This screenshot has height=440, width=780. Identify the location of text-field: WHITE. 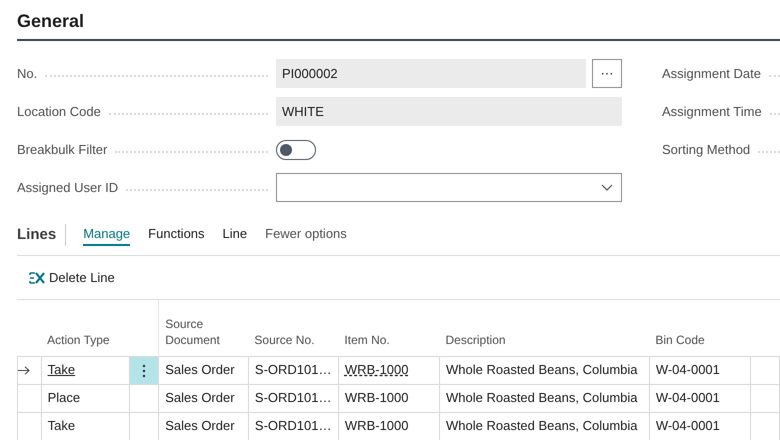
(449, 111).